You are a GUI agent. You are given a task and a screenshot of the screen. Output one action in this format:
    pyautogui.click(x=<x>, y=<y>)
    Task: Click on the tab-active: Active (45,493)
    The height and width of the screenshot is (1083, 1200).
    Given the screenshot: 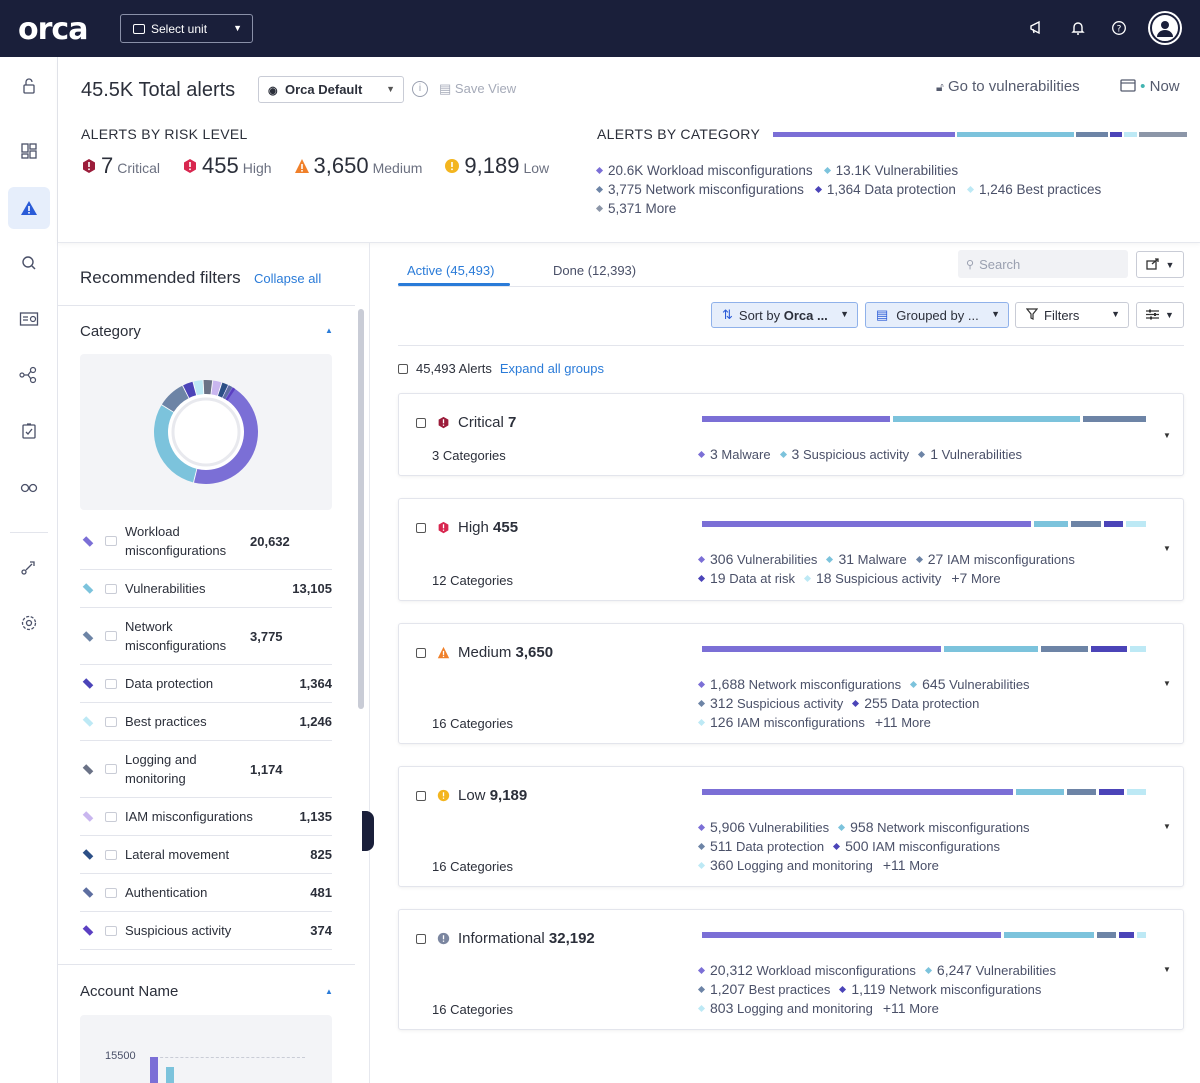 What is the action you would take?
    pyautogui.click(x=450, y=270)
    